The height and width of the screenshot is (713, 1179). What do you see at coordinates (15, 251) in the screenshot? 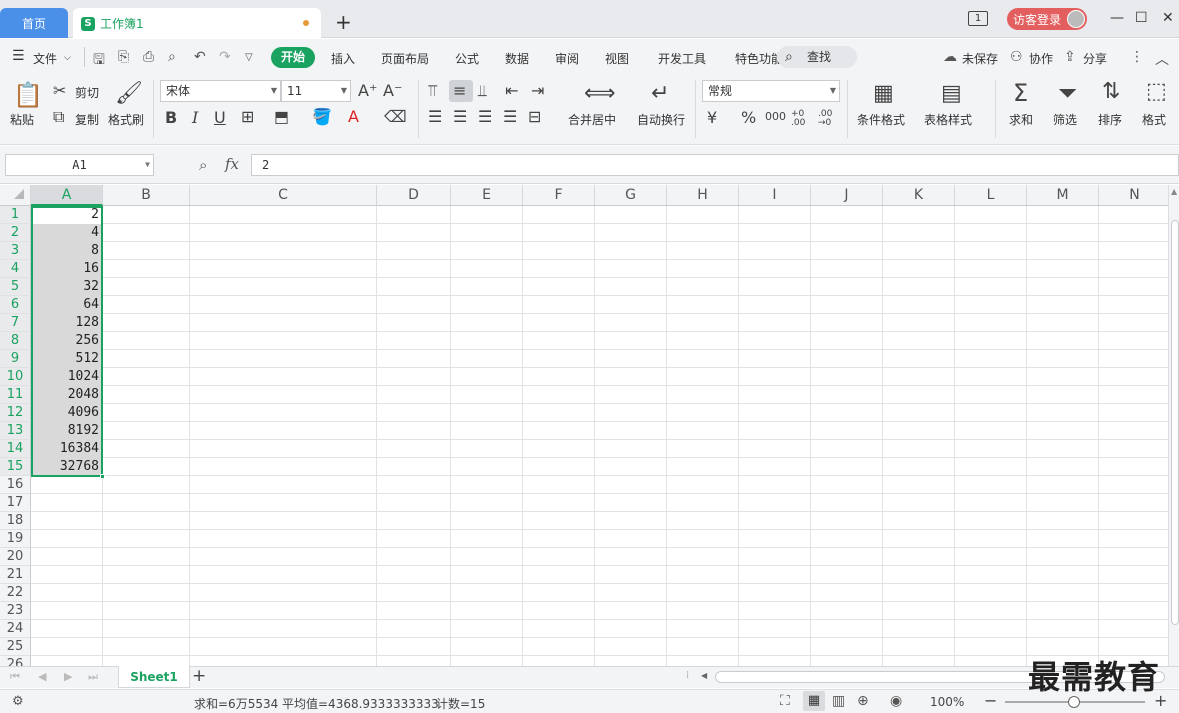
I see `row-header-3: 3` at bounding box center [15, 251].